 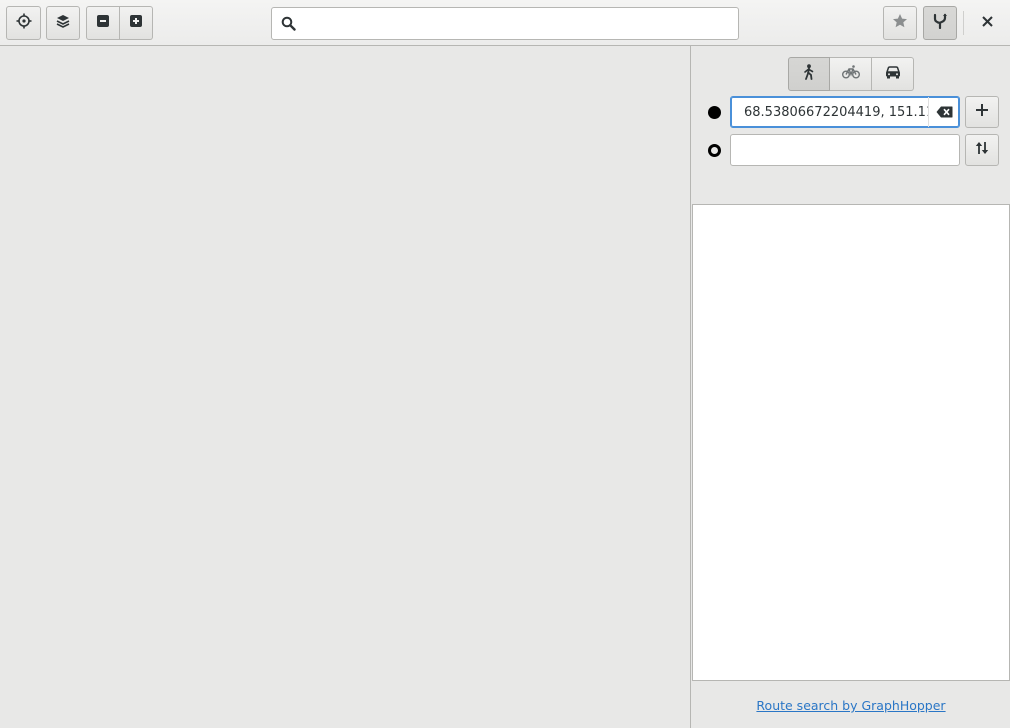 What do you see at coordinates (714, 150) in the screenshot?
I see `destination-marker-icon` at bounding box center [714, 150].